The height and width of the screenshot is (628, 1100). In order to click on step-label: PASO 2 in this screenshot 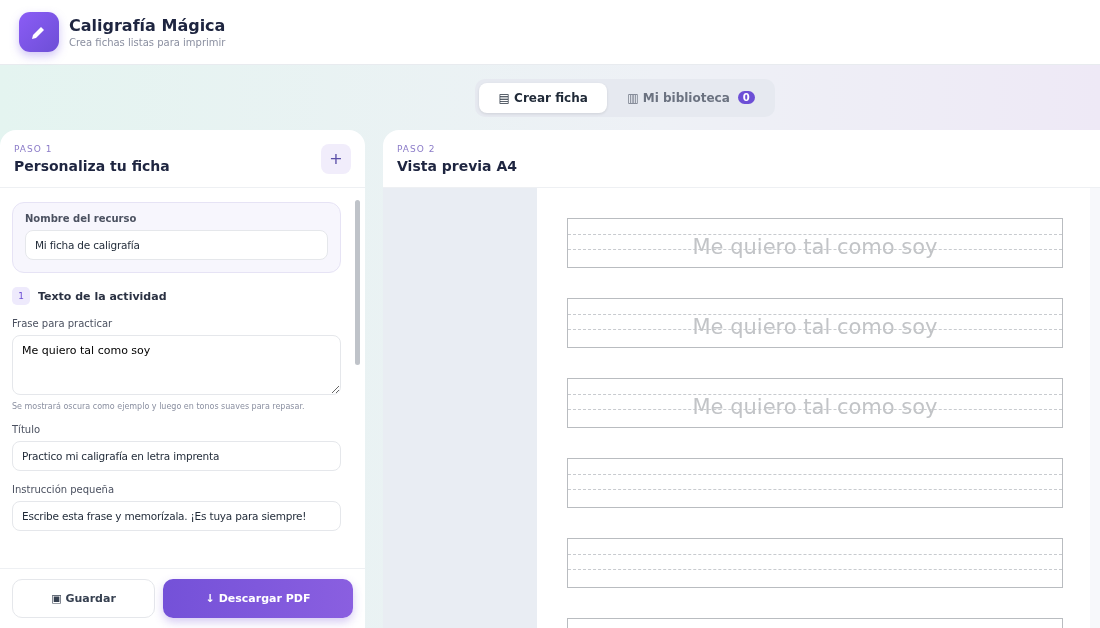, I will do `click(417, 148)`.